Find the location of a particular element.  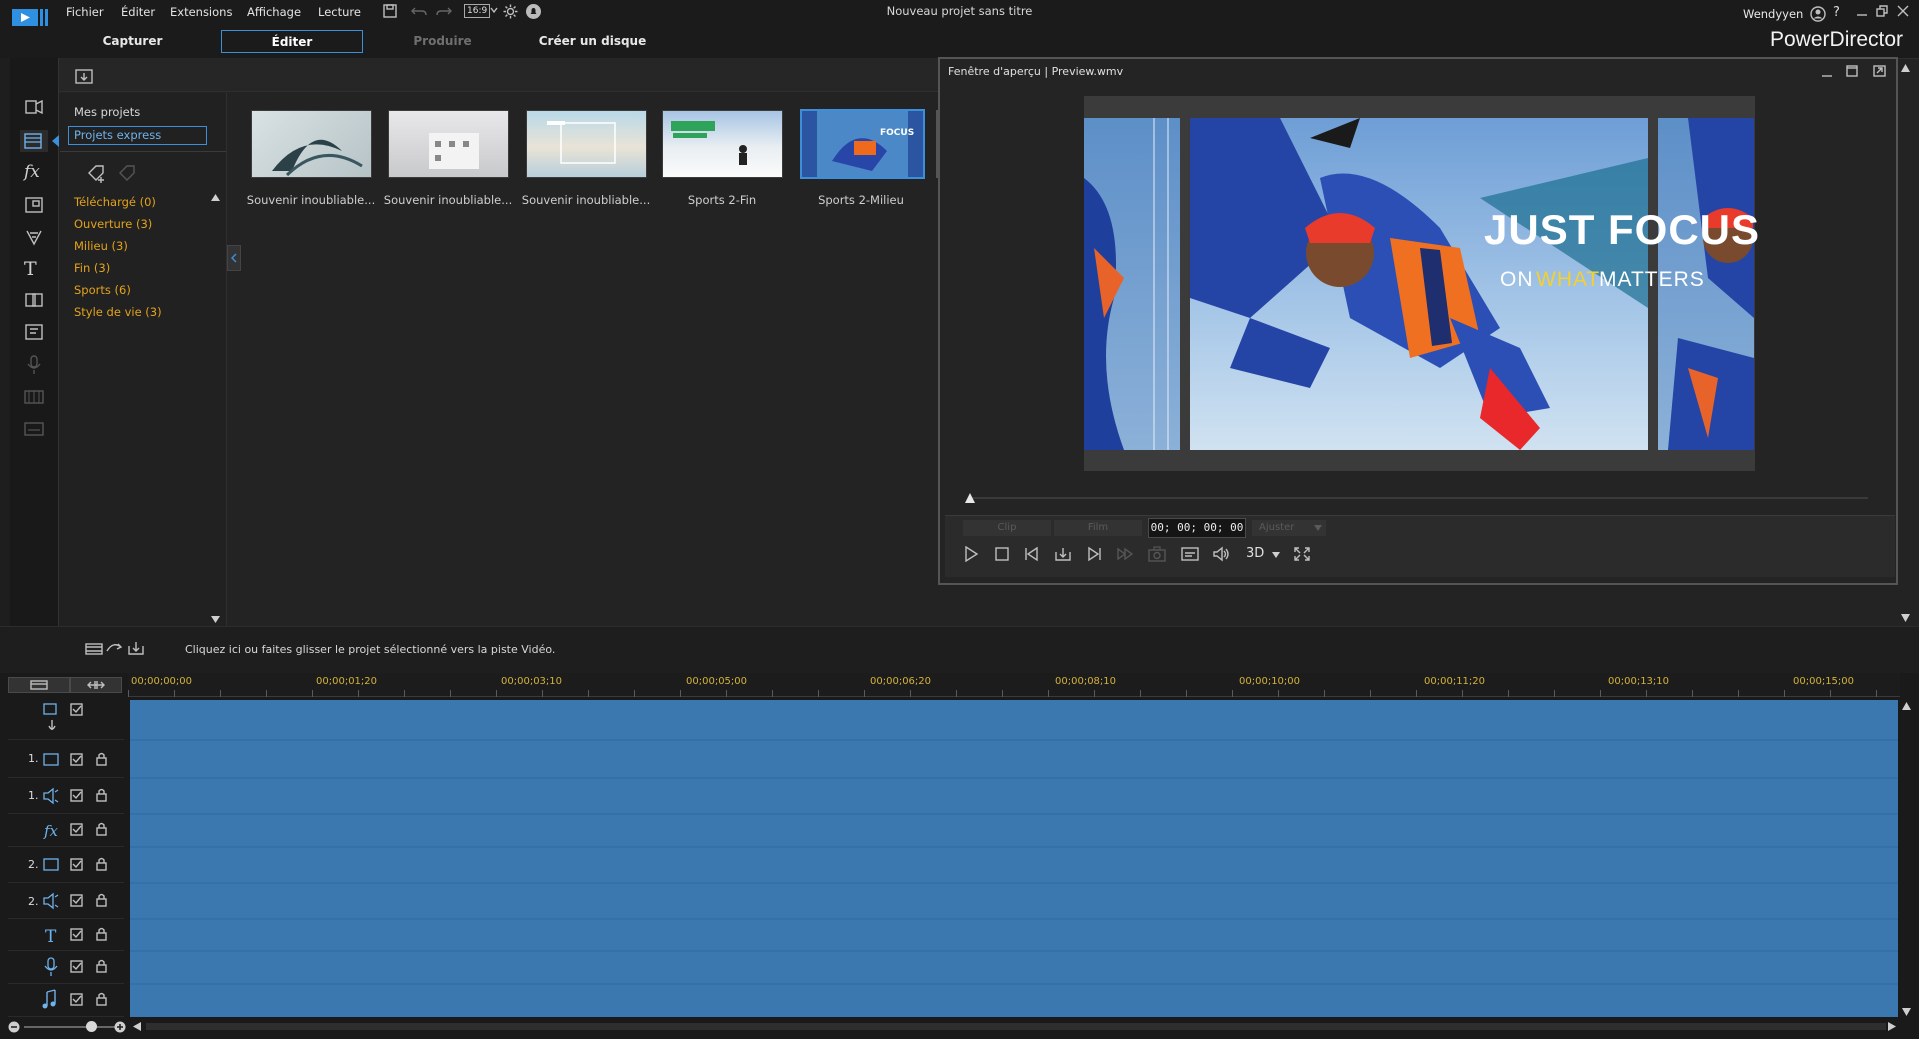

clip-mode-button: Clip is located at coordinates (1007, 528).